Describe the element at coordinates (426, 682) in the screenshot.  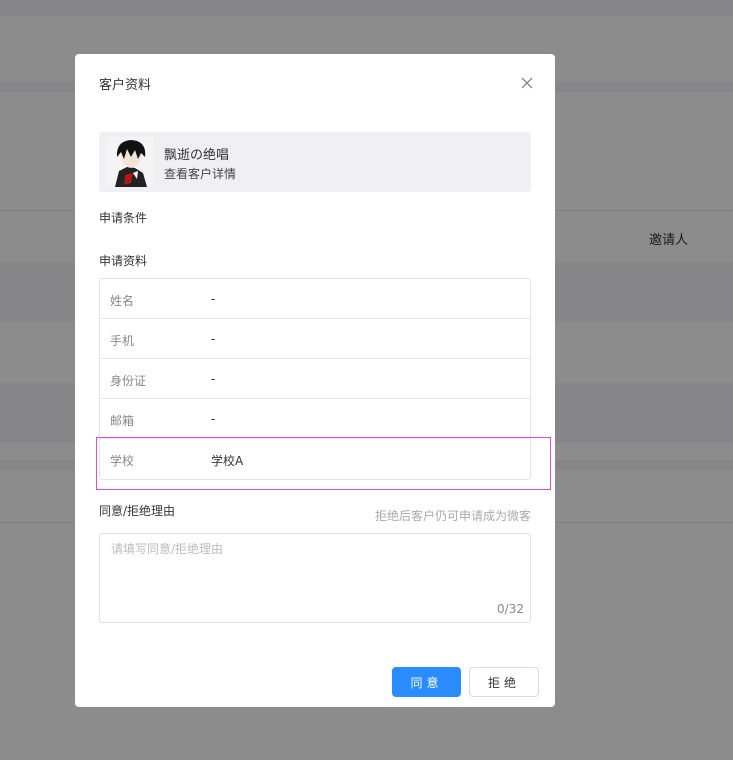
I see `agree-button: 同意` at that location.